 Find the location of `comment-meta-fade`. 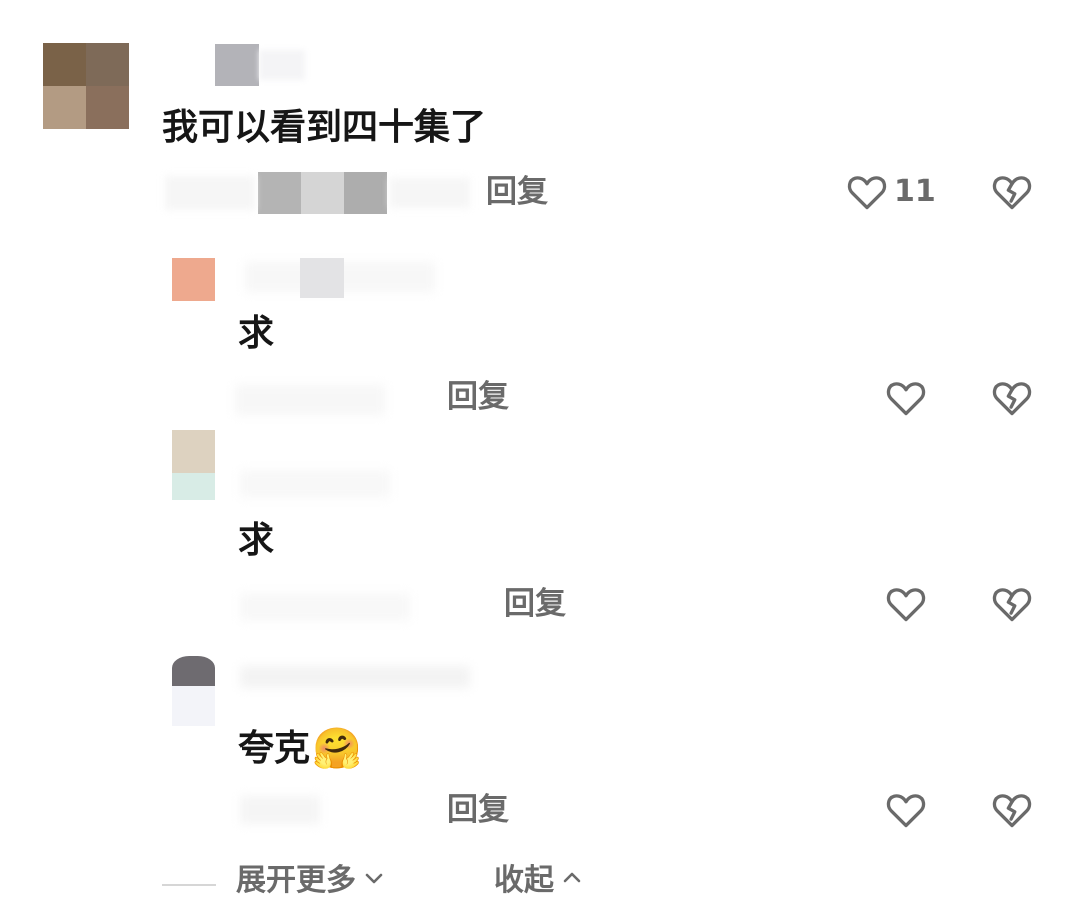

comment-meta-fade is located at coordinates (210, 193).